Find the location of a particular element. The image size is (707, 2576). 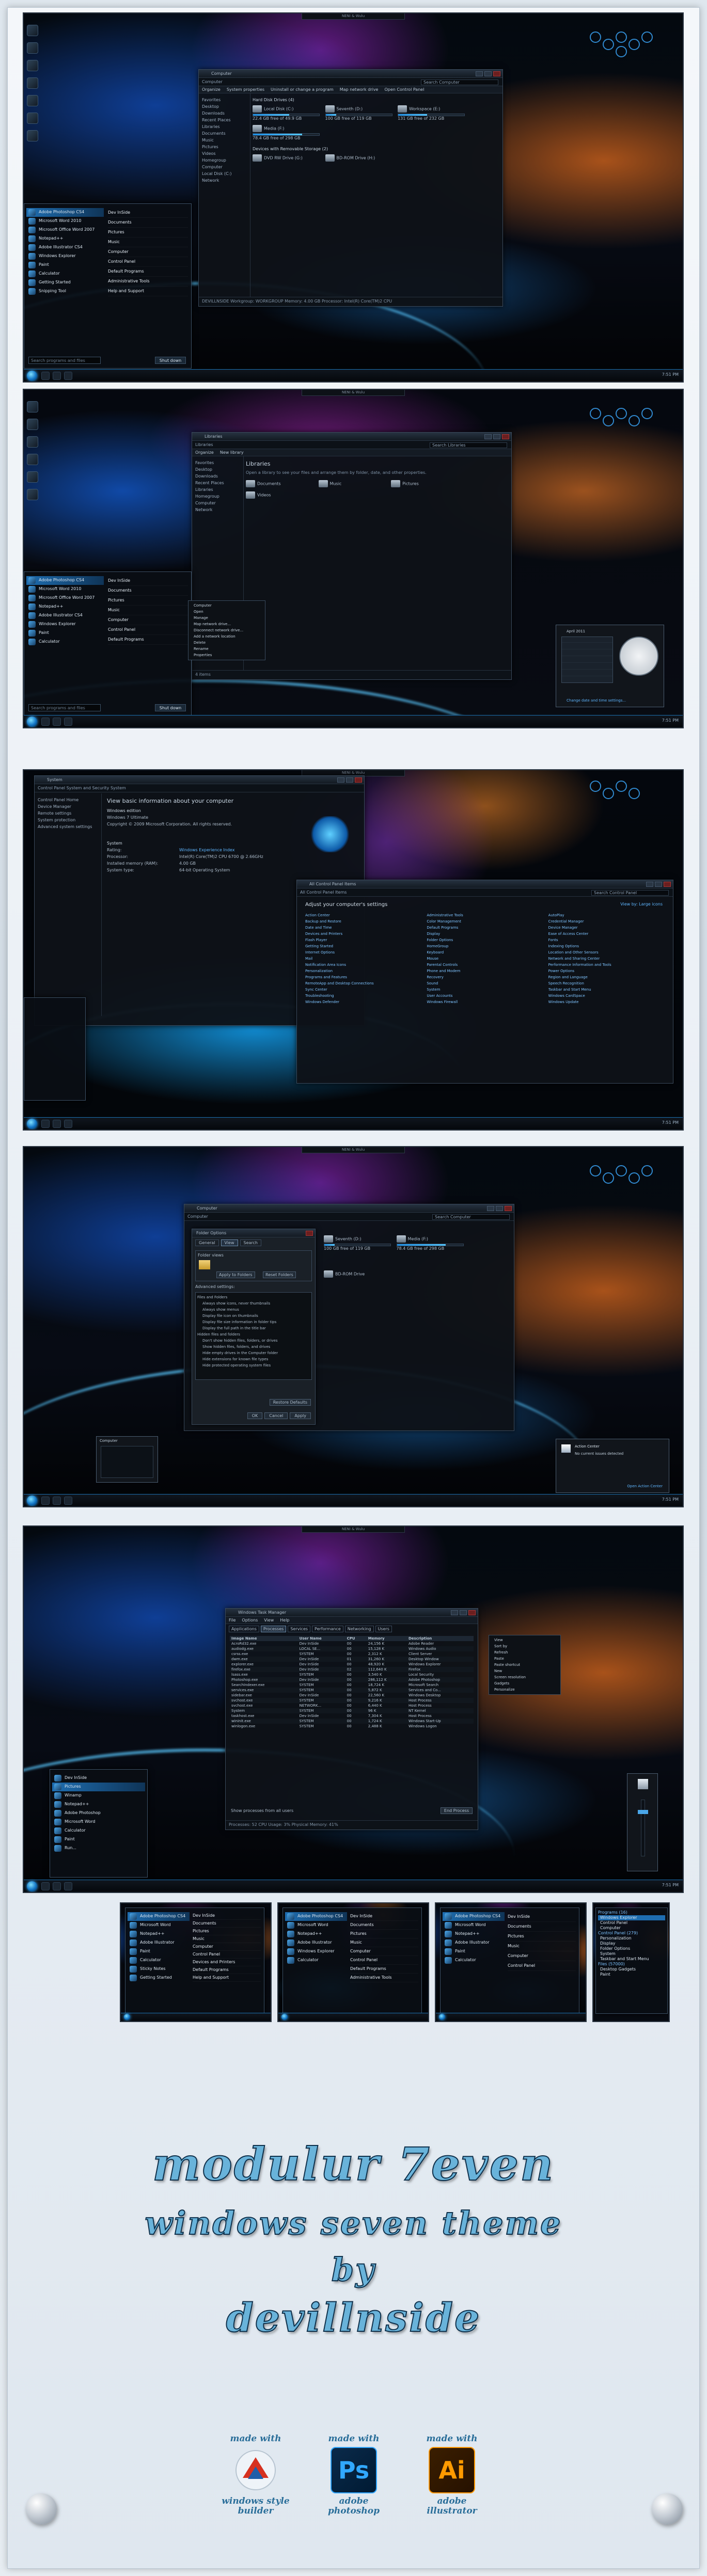

search-result: Folder Options is located at coordinates (631, 1948).